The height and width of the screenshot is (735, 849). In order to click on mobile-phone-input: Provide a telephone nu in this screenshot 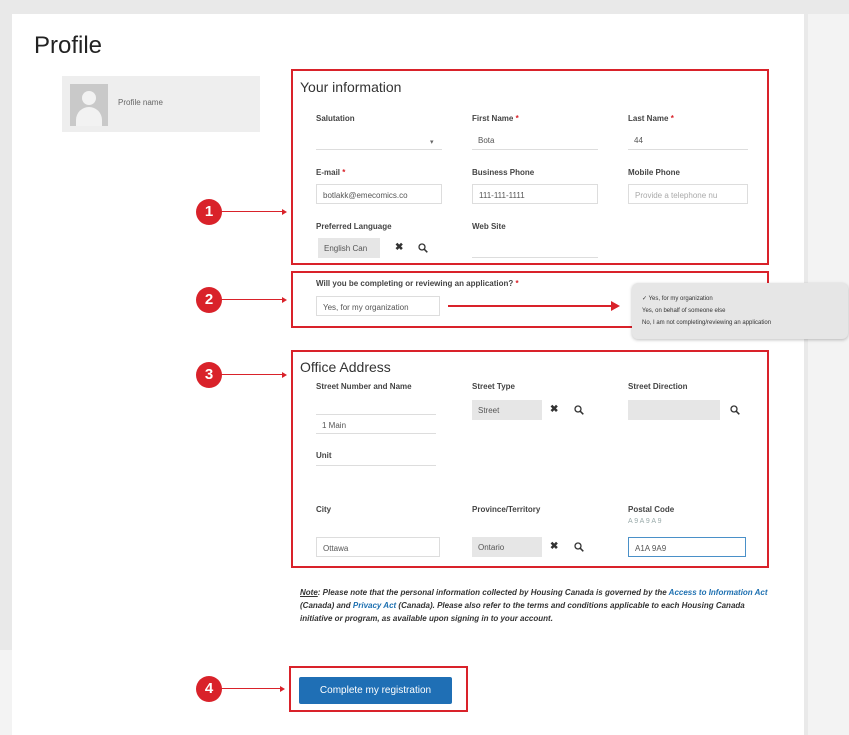, I will do `click(688, 194)`.